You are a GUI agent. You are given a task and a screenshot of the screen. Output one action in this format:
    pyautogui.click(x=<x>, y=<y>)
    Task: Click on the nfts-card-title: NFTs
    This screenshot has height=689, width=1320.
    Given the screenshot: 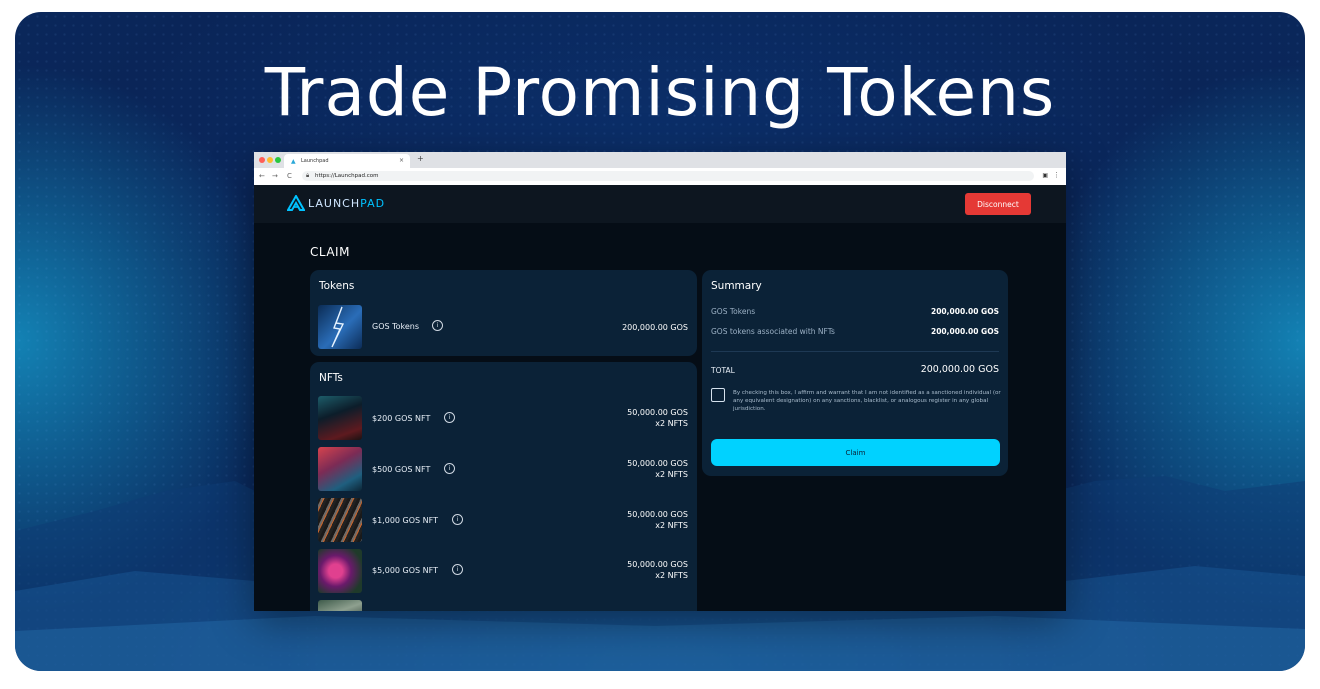 What is the action you would take?
    pyautogui.click(x=331, y=378)
    